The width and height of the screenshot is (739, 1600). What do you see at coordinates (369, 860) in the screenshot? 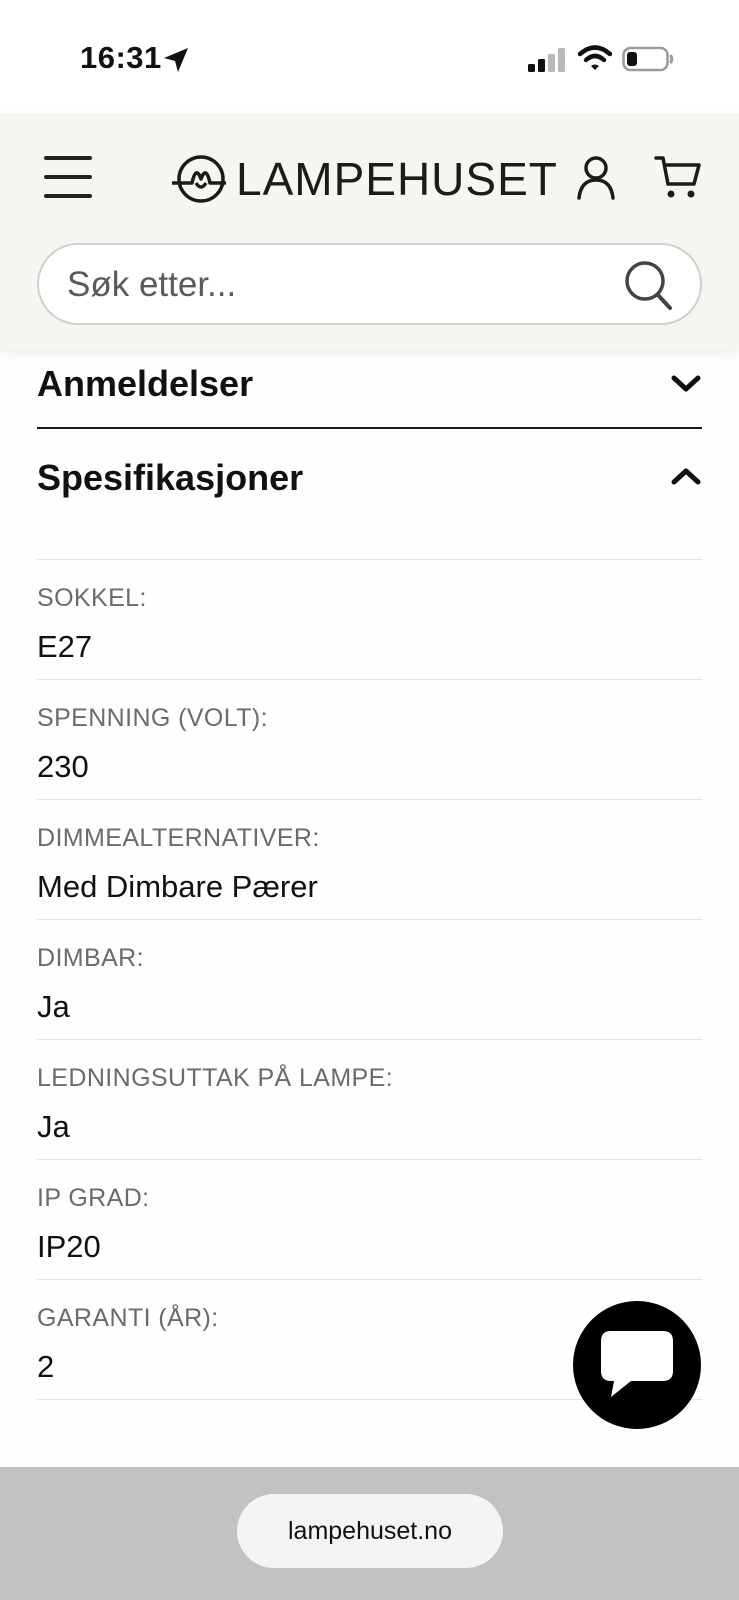
I see `spec-row: DIMMEALTERNATIVER: Med Dimbare Pærer` at bounding box center [369, 860].